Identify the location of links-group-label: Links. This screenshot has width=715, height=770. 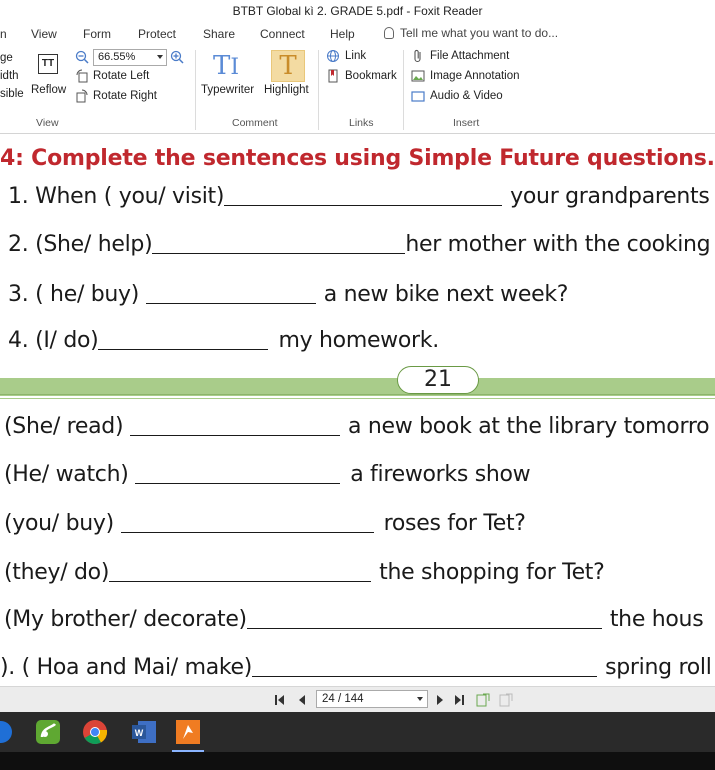
(361, 123).